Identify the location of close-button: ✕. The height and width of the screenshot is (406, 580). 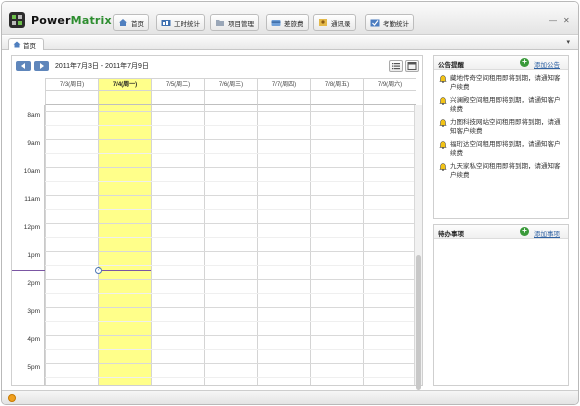
(566, 20).